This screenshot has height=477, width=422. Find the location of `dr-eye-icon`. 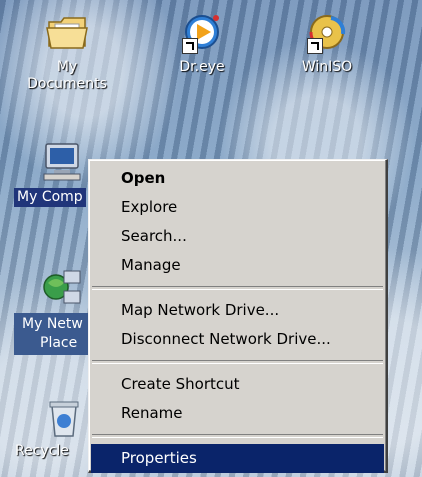

dr-eye-icon is located at coordinates (202, 32).